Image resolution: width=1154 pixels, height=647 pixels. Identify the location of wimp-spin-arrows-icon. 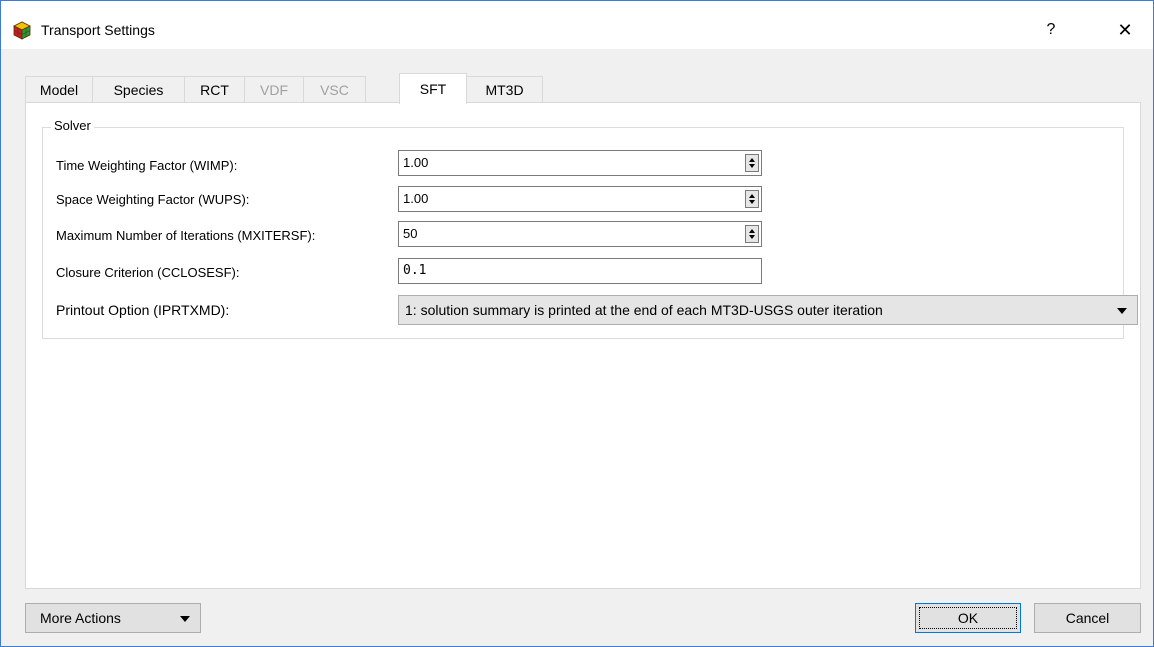
(752, 163).